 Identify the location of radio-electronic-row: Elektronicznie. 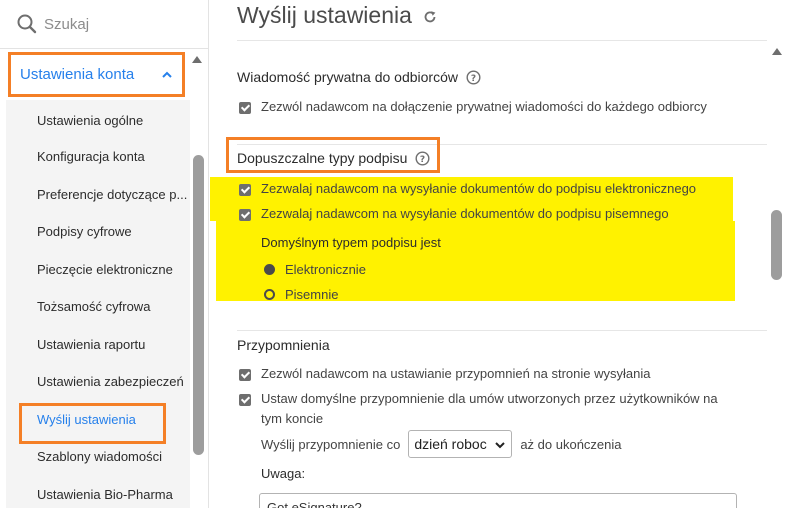
(315, 269).